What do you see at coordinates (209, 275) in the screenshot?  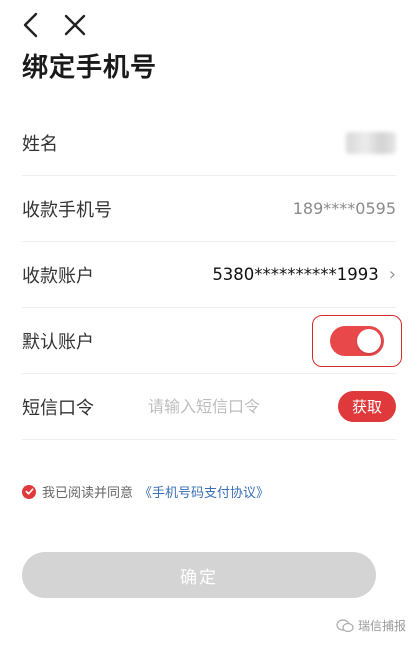 I see `account-row: 收款账户 5380**********1993 ›` at bounding box center [209, 275].